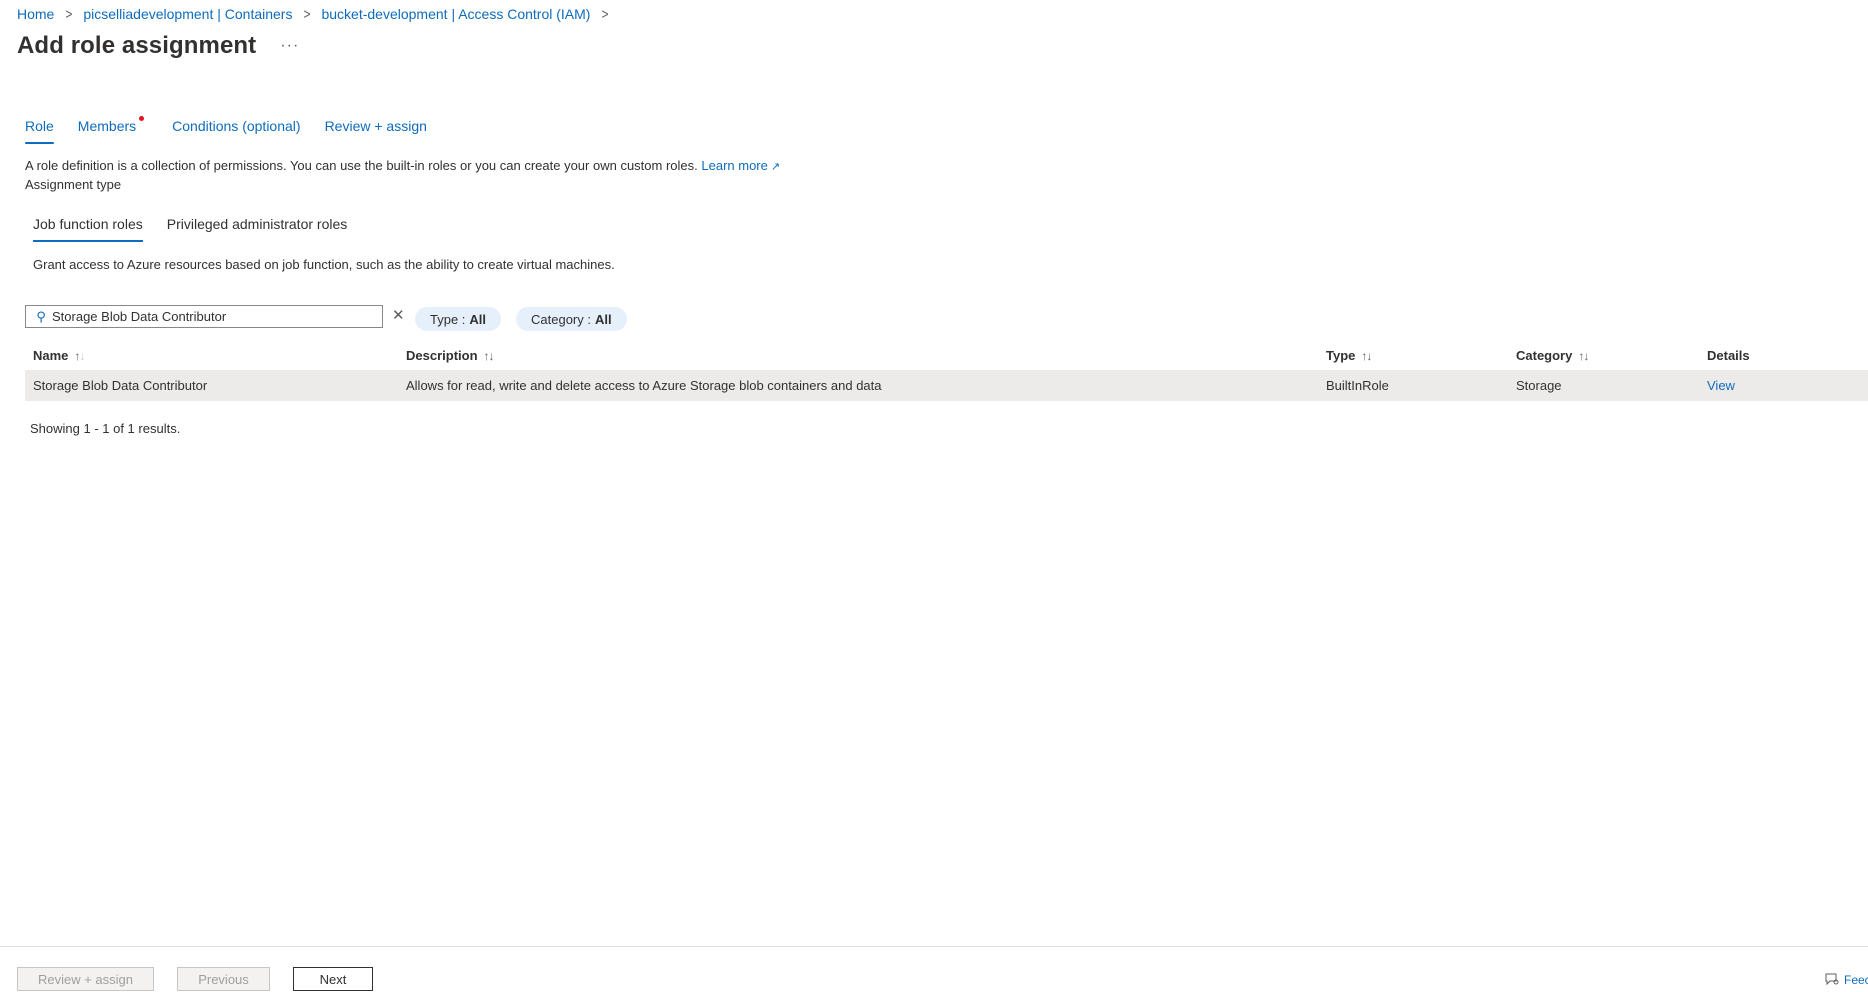 The image size is (1868, 992). What do you see at coordinates (39, 130) in the screenshot?
I see `tab-role: Role` at bounding box center [39, 130].